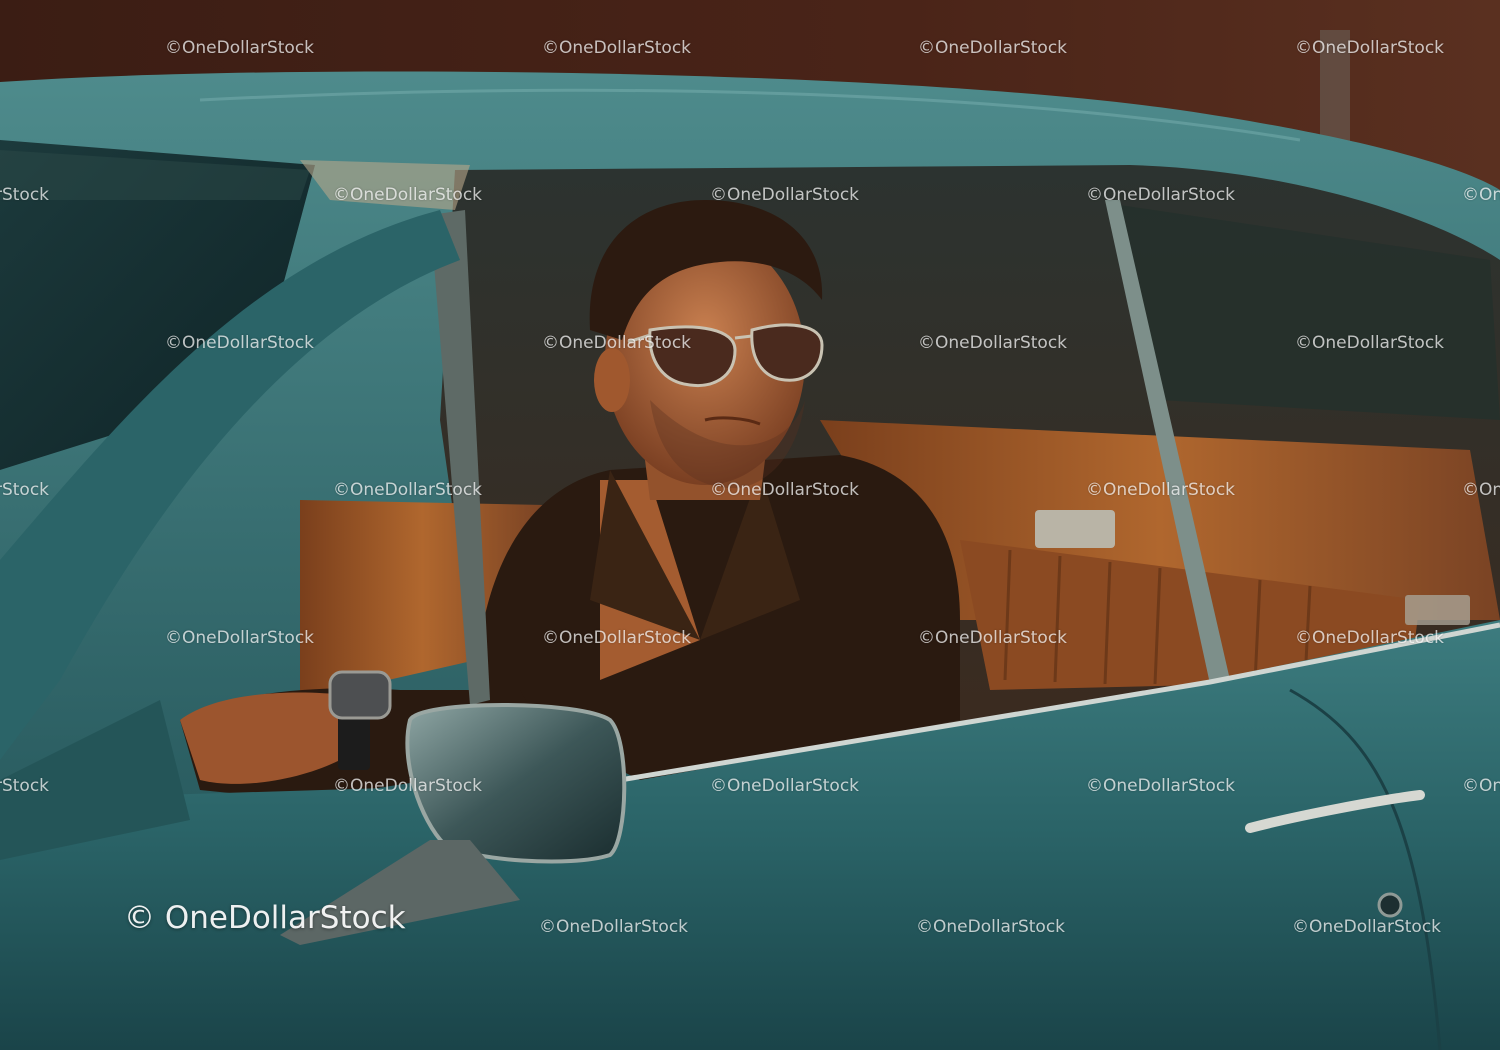 The height and width of the screenshot is (1050, 1500). Describe the element at coordinates (1075, 529) in the screenshot. I see `seat-ashtray` at that location.